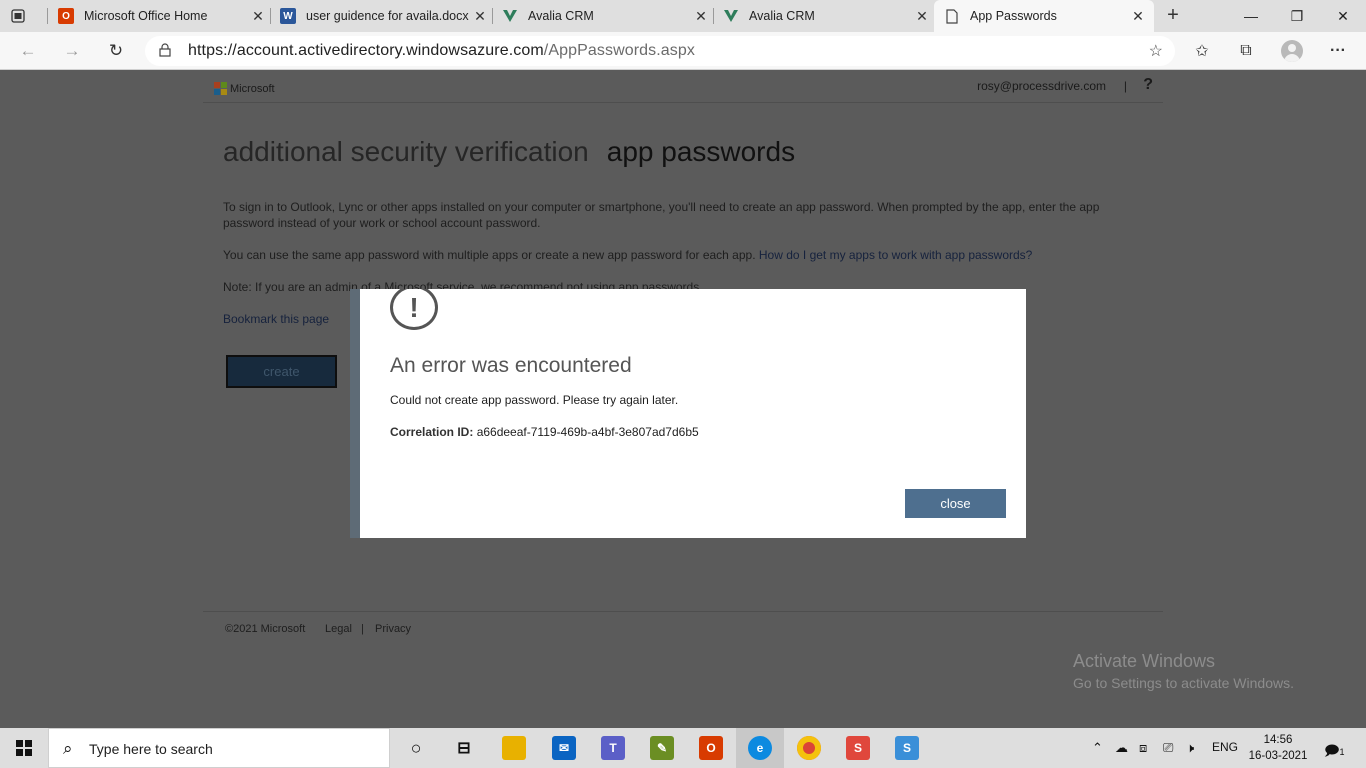  I want to click on clock: 14:56 16-03-2021, so click(1278, 748).